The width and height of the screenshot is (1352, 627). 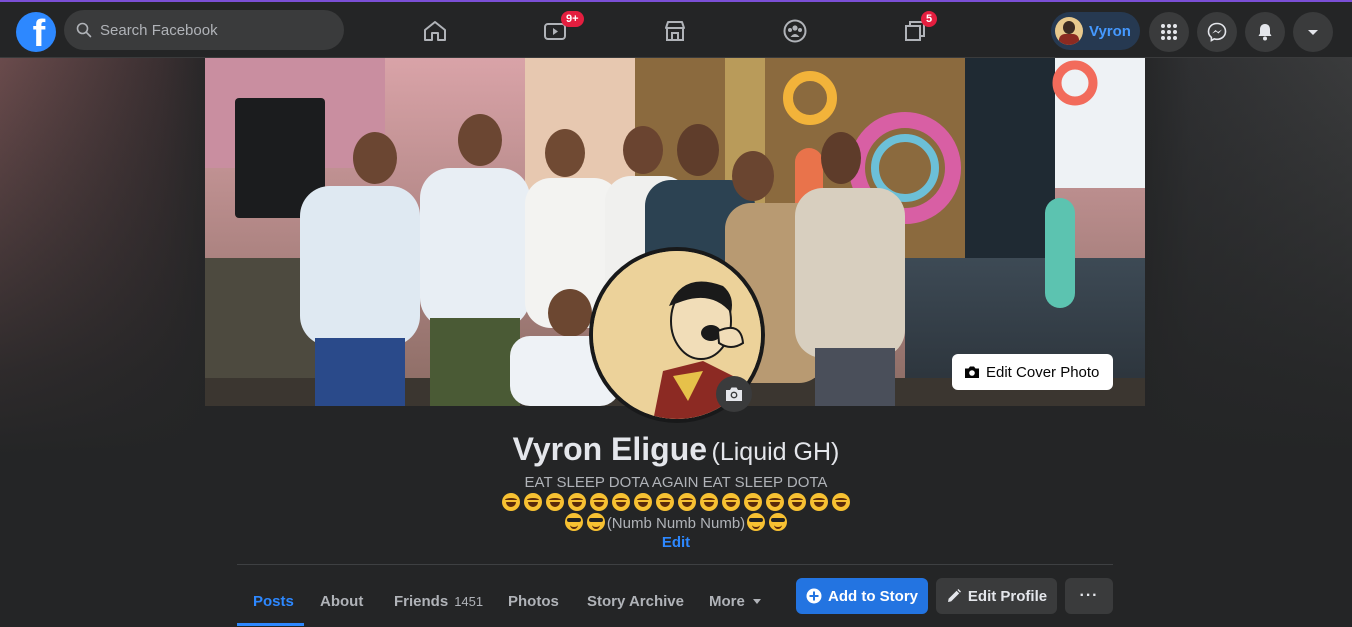 I want to click on messenger-button, so click(x=1217, y=32).